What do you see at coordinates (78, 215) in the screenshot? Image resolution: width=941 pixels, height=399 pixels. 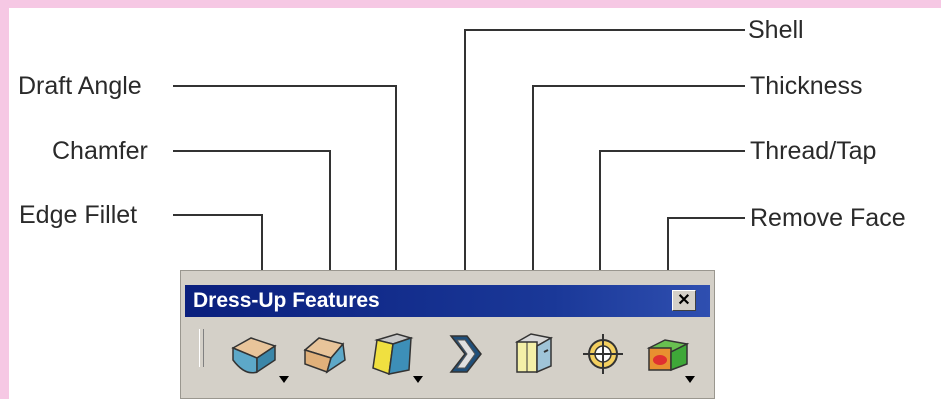 I see `callout-edge-fillet: Edge Fillet` at bounding box center [78, 215].